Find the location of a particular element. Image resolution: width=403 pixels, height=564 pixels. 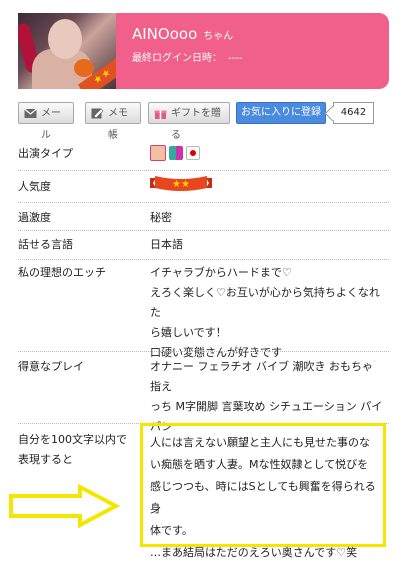

memo-label: メモ帳 is located at coordinates (118, 124).